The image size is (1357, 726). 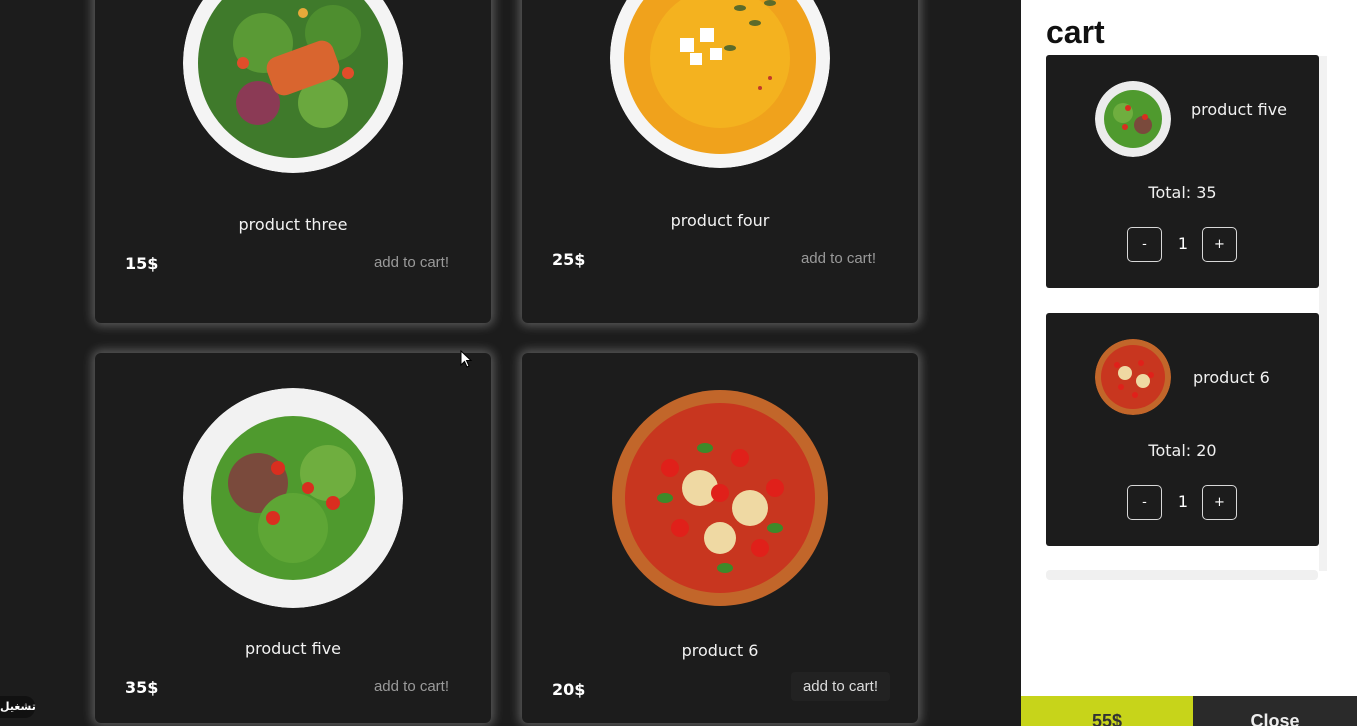 I want to click on cart-item-total: Total: 20, so click(x=1182, y=450).